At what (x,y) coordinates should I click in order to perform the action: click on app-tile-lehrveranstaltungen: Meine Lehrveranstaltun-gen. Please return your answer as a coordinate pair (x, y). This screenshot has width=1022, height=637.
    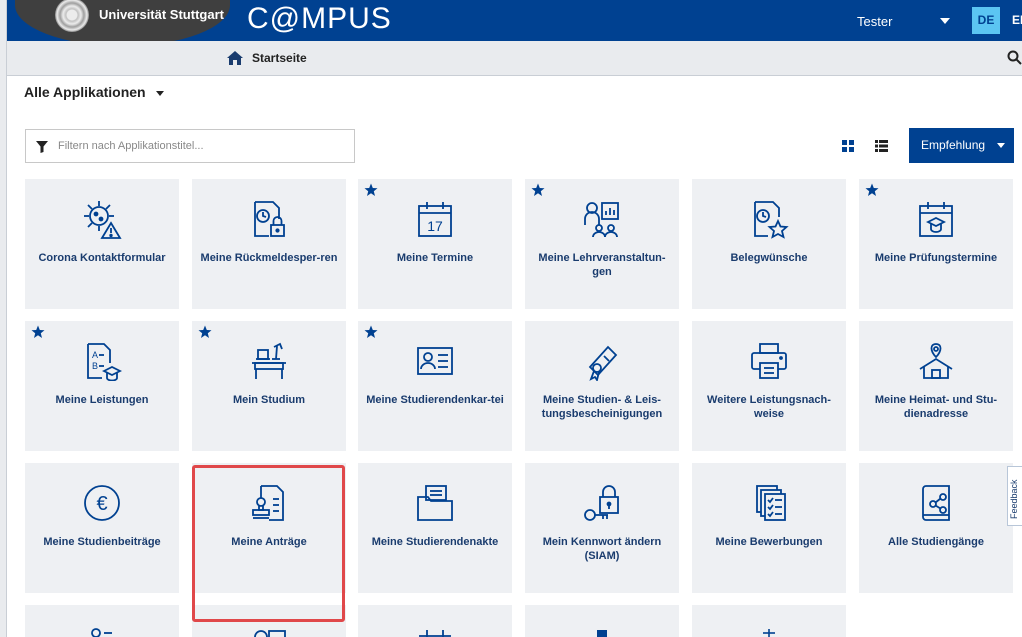
    Looking at the image, I should click on (602, 244).